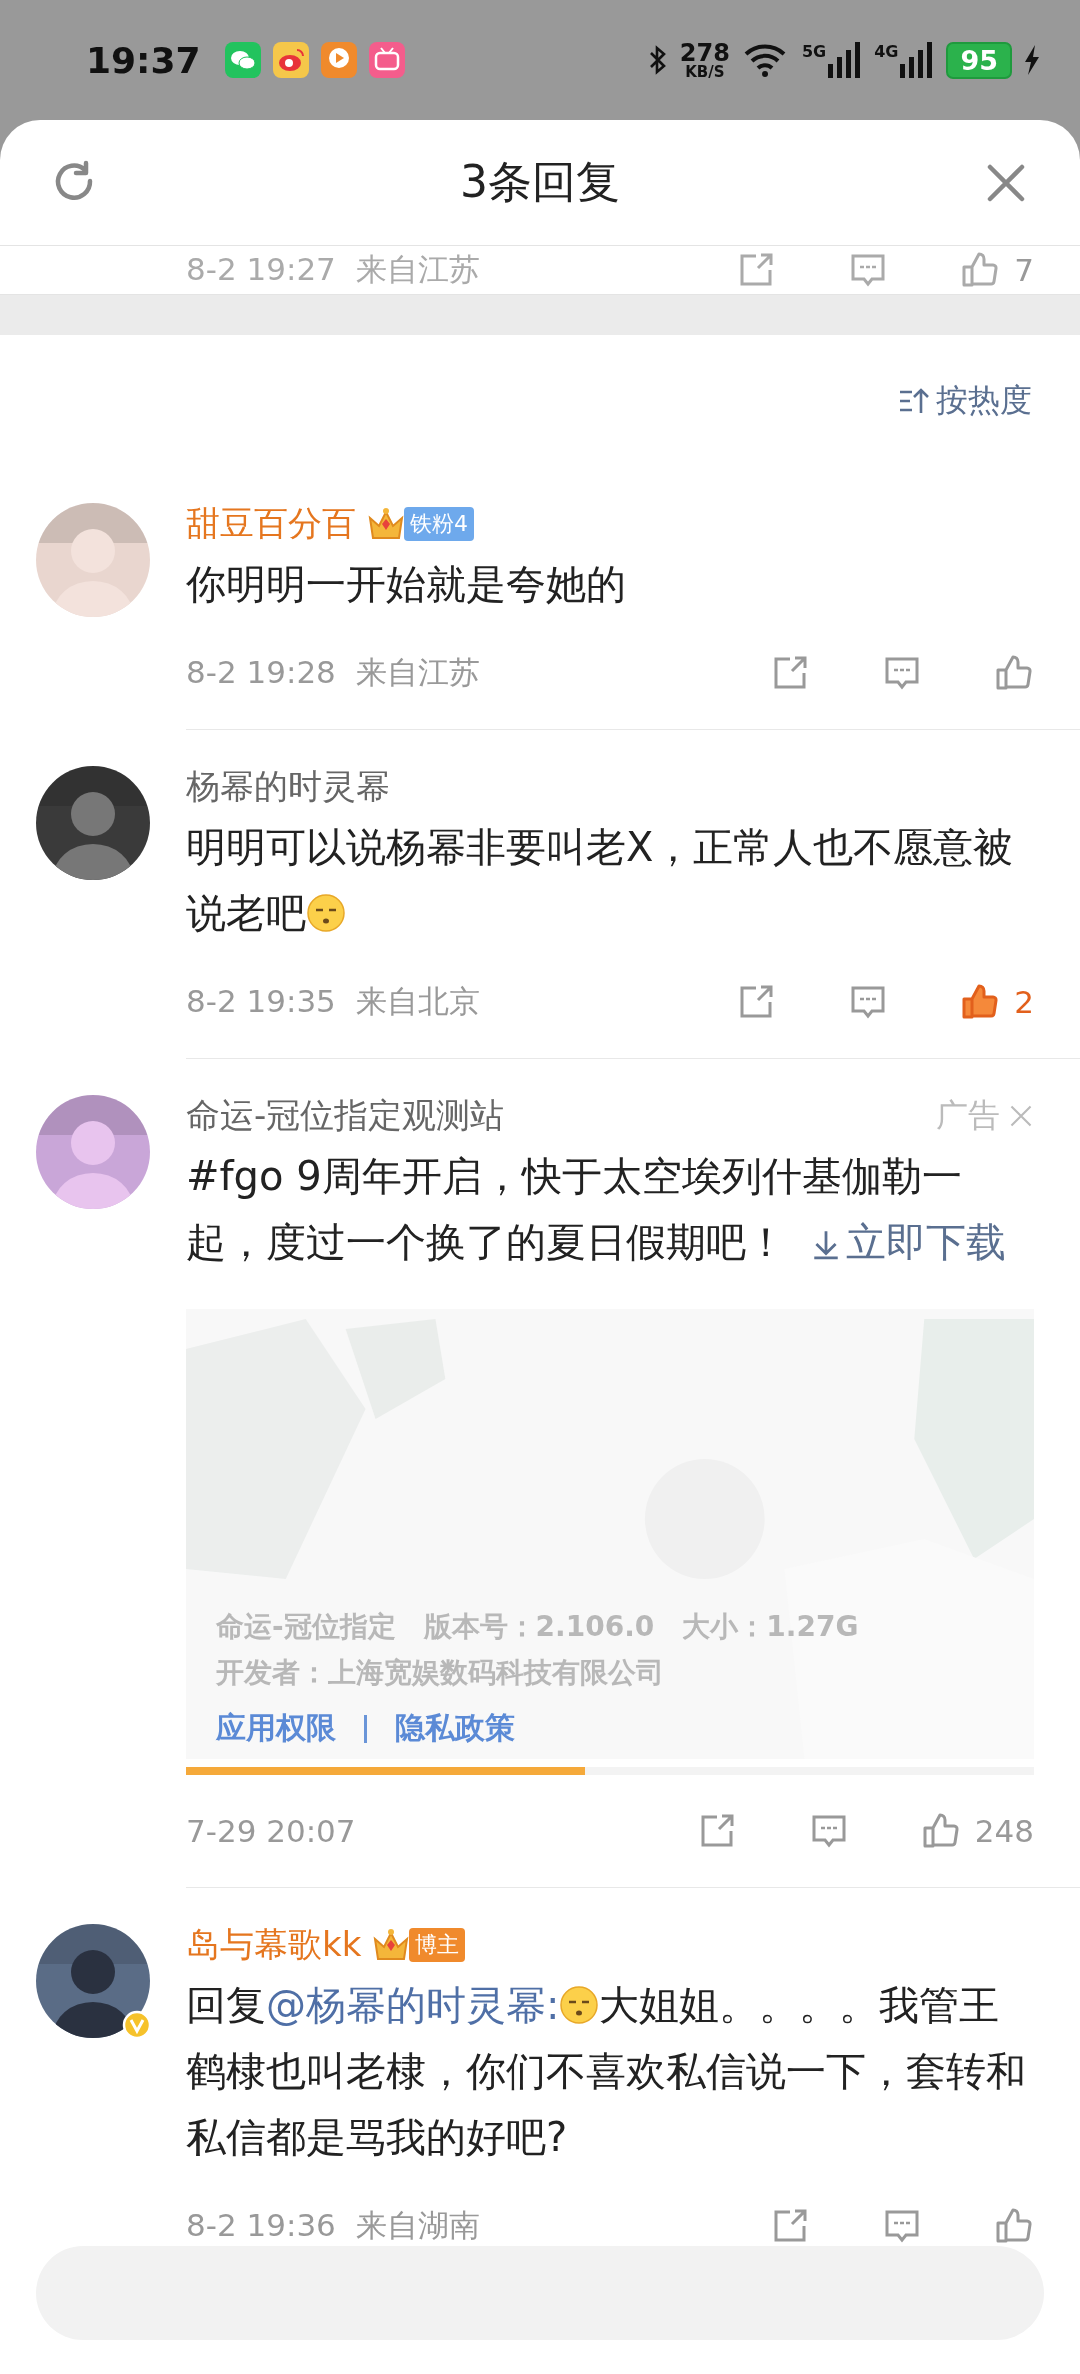 This screenshot has width=1080, height=2374. I want to click on tv-app-icon, so click(386, 60).